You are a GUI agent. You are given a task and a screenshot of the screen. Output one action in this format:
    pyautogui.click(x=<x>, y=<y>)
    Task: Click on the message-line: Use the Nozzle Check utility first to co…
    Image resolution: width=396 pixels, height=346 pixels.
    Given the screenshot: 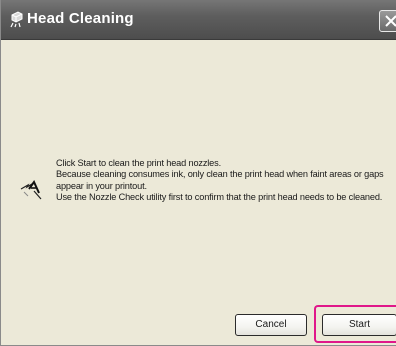 What is the action you would take?
    pyautogui.click(x=219, y=197)
    